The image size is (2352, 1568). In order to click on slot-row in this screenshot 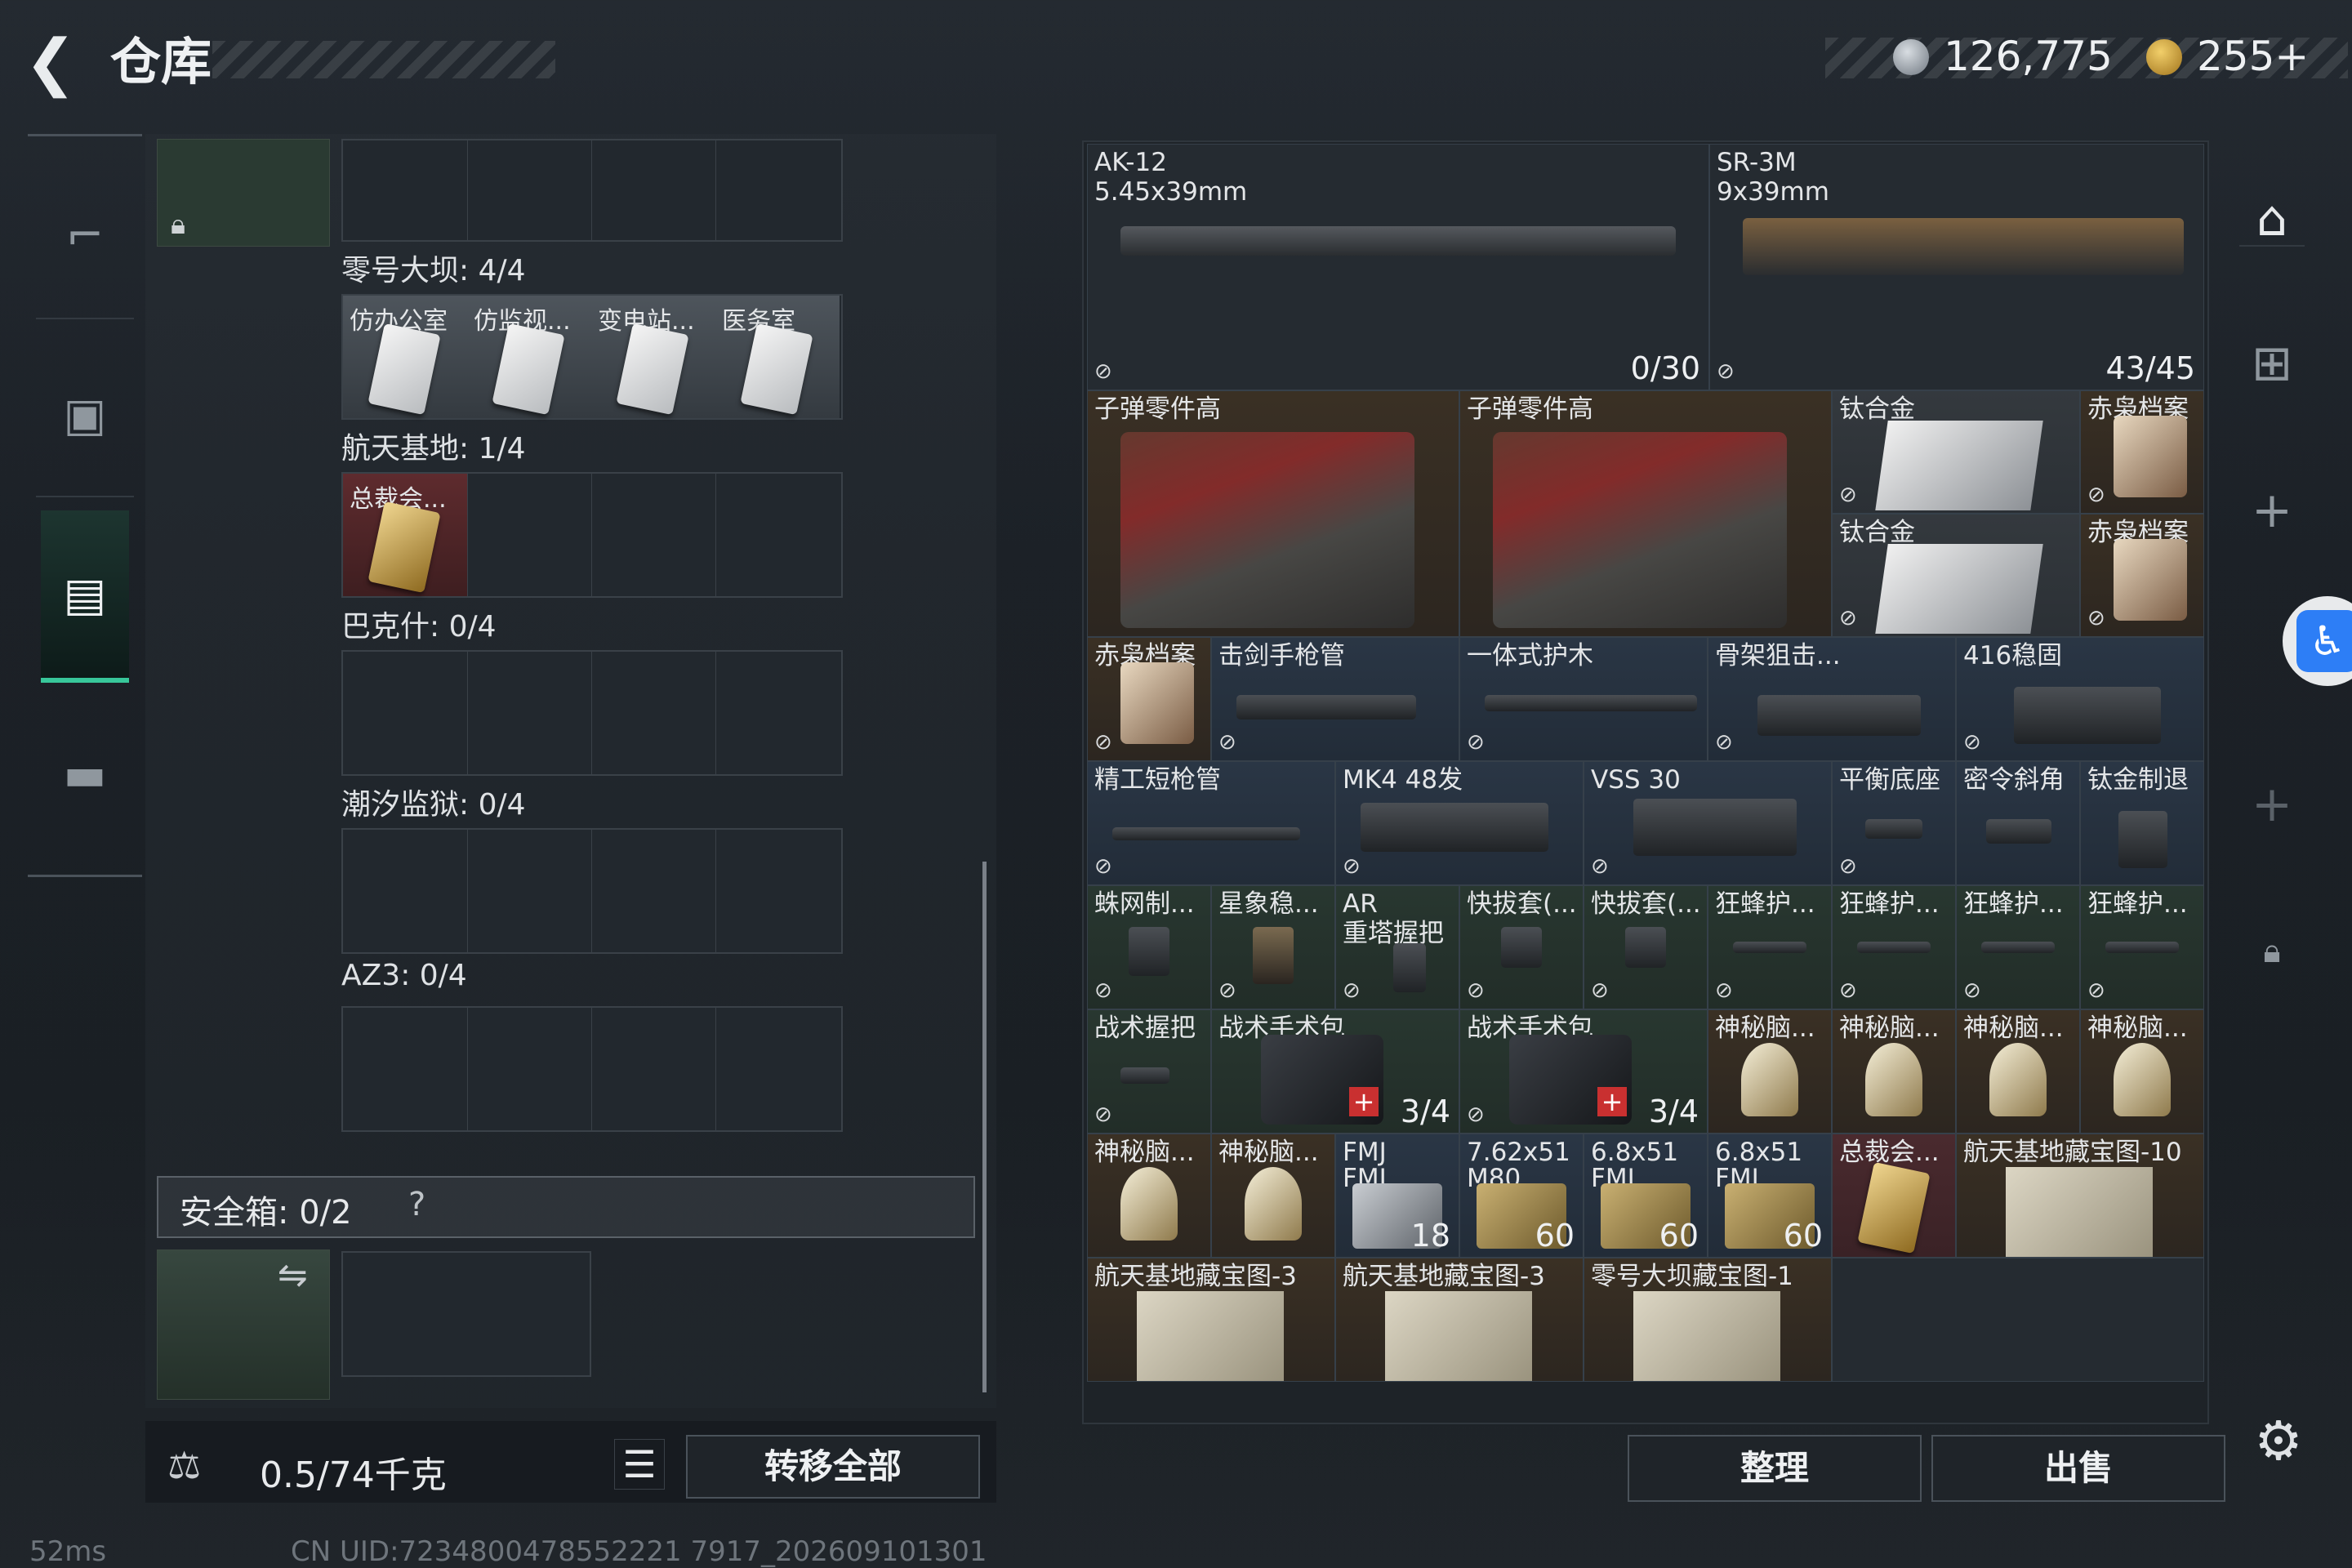, I will do `click(592, 713)`.